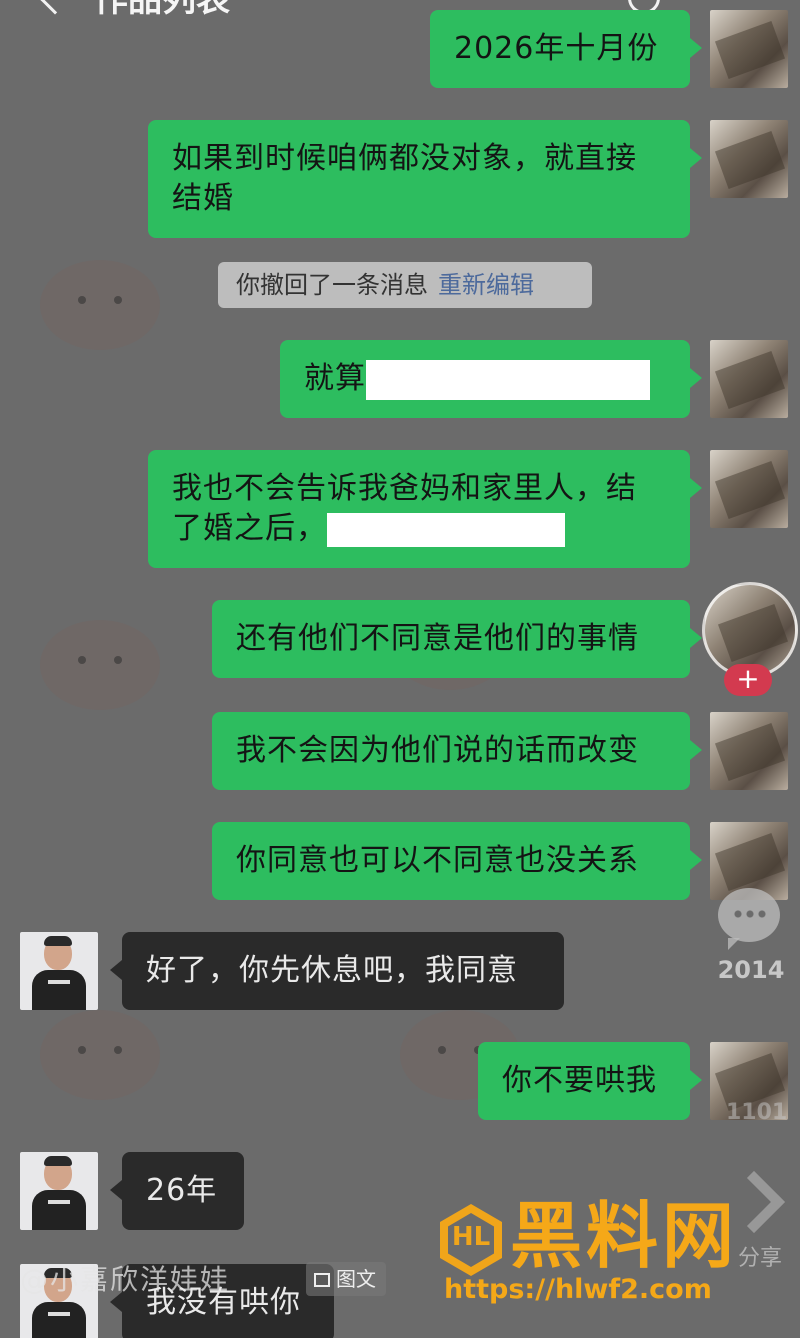  I want to click on message-bubble-mine: 我也不会告诉我爸妈和家里人，结了婚之后，, so click(425, 509).